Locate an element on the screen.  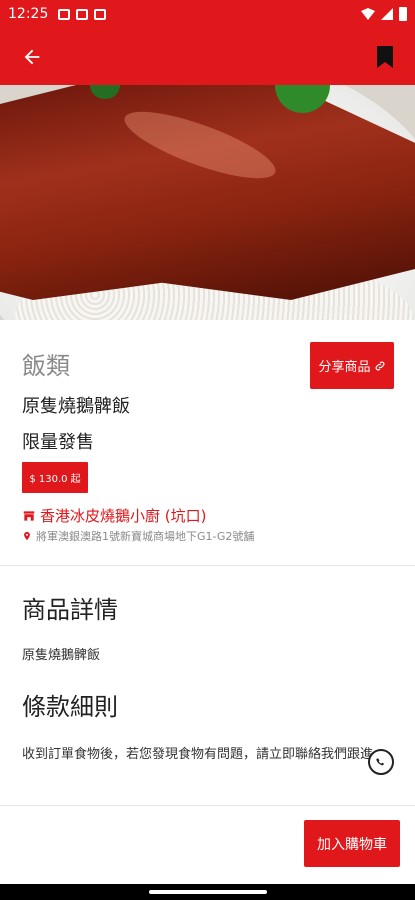
add-to-cart-button: 加入購物車 is located at coordinates (352, 843).